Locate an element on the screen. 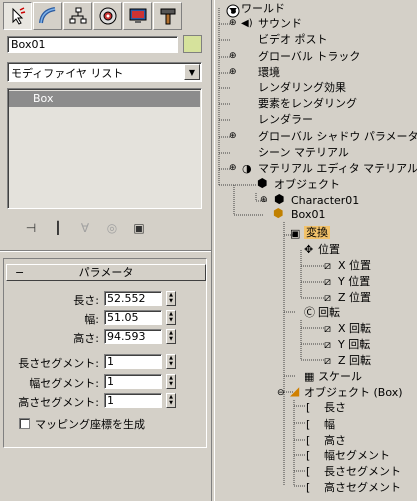 This screenshot has height=501, width=417. height-segs-input: 1 is located at coordinates (133, 400).